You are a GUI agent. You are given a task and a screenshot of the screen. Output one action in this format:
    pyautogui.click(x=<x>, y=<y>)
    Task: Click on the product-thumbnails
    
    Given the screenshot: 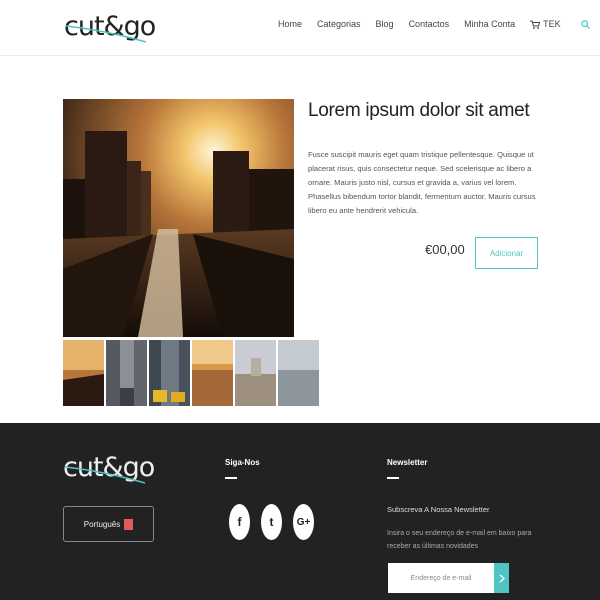 What is the action you would take?
    pyautogui.click(x=191, y=373)
    